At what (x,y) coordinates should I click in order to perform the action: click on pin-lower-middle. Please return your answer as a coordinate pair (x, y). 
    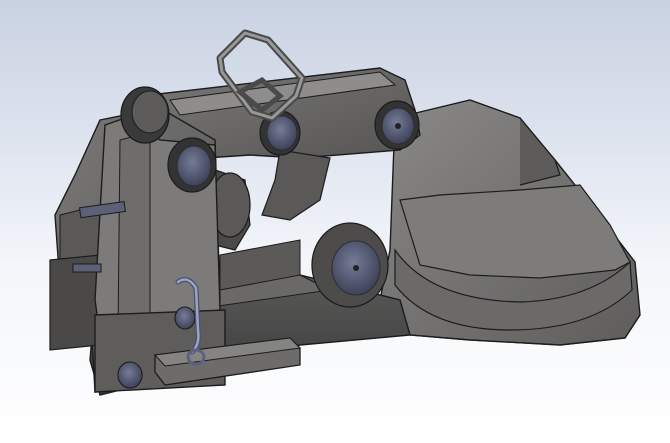
    Looking at the image, I should click on (185, 318).